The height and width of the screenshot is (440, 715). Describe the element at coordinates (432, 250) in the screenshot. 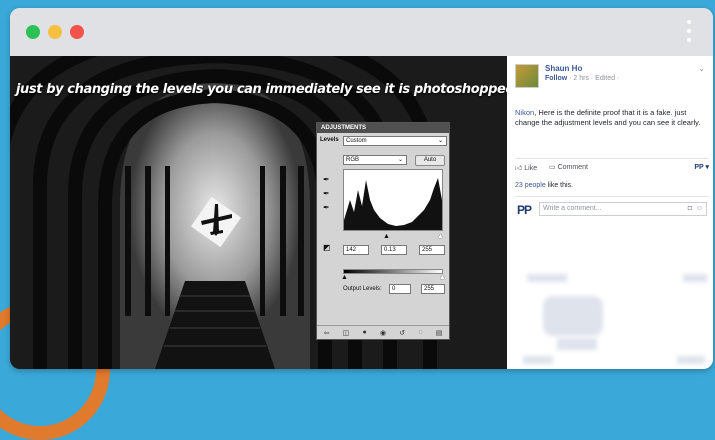

I see `input-white-field: 255` at that location.